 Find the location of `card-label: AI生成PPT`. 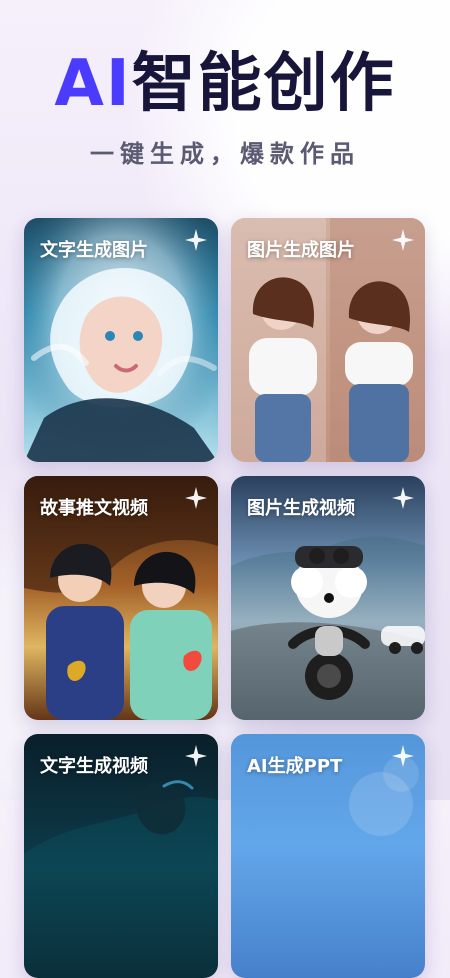

card-label: AI生成PPT is located at coordinates (295, 766).